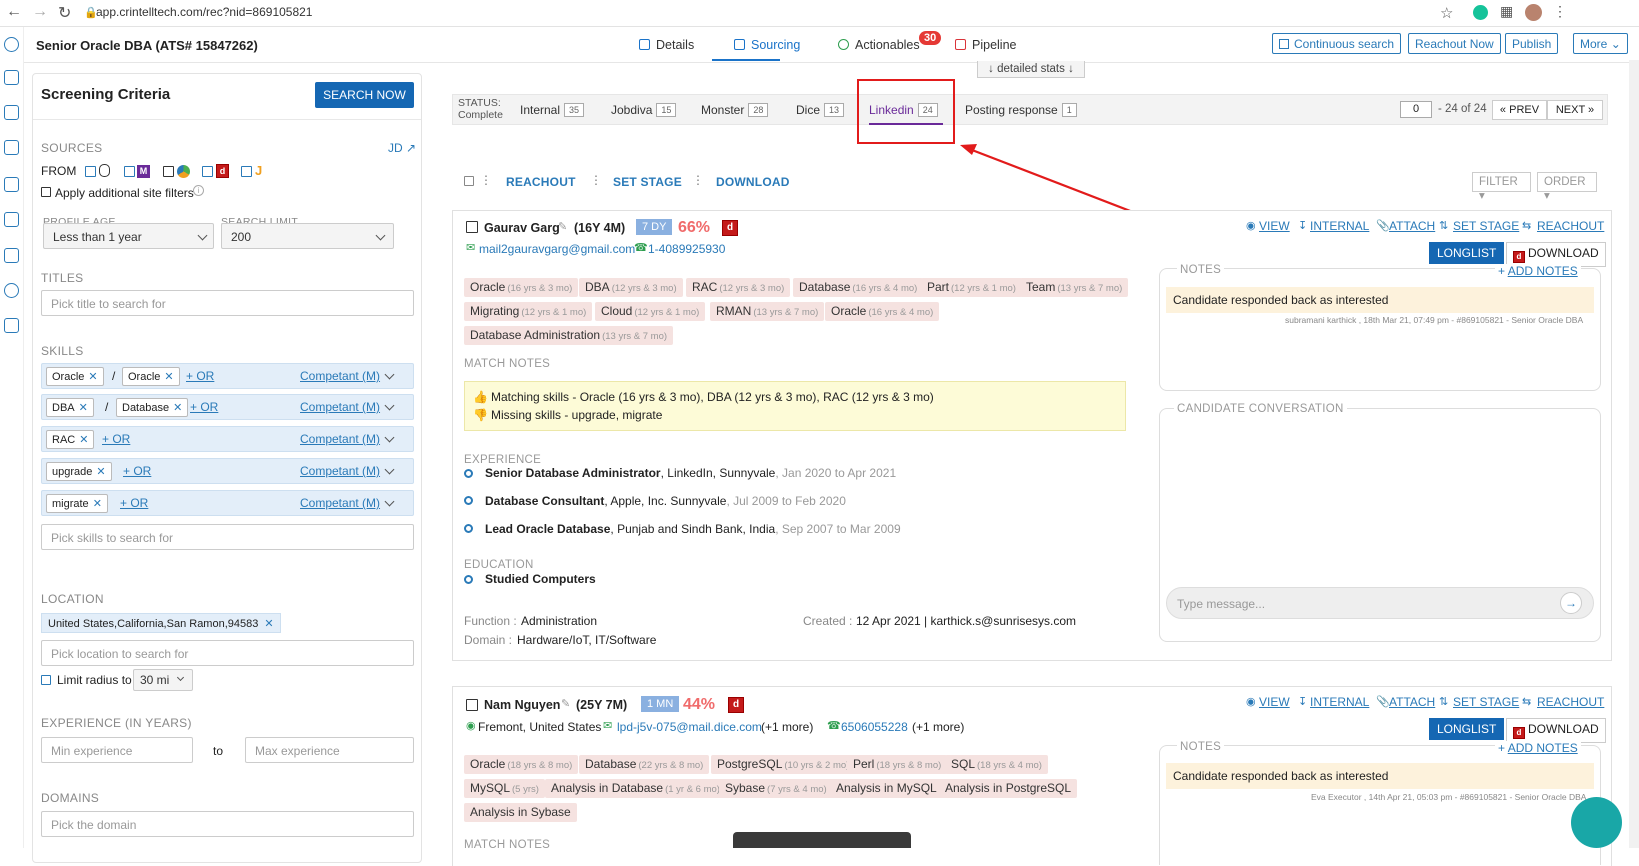 Image resolution: width=1639 pixels, height=866 pixels. Describe the element at coordinates (11, 290) in the screenshot. I see `settings-gear-icon` at that location.